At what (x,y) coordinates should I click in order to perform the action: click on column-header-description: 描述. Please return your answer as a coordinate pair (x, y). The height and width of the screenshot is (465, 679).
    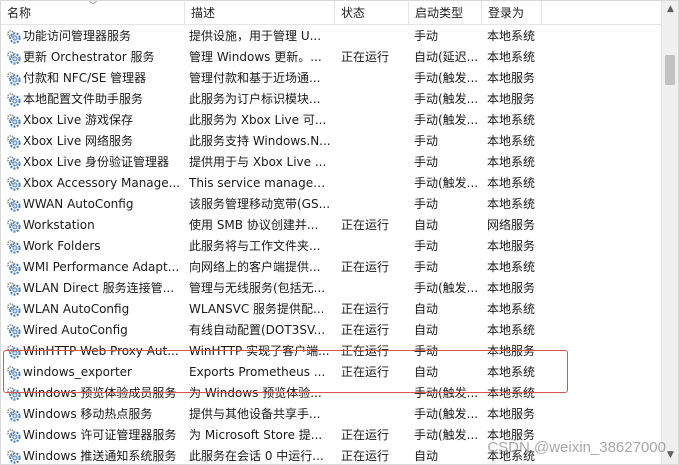
    Looking at the image, I should click on (260, 12).